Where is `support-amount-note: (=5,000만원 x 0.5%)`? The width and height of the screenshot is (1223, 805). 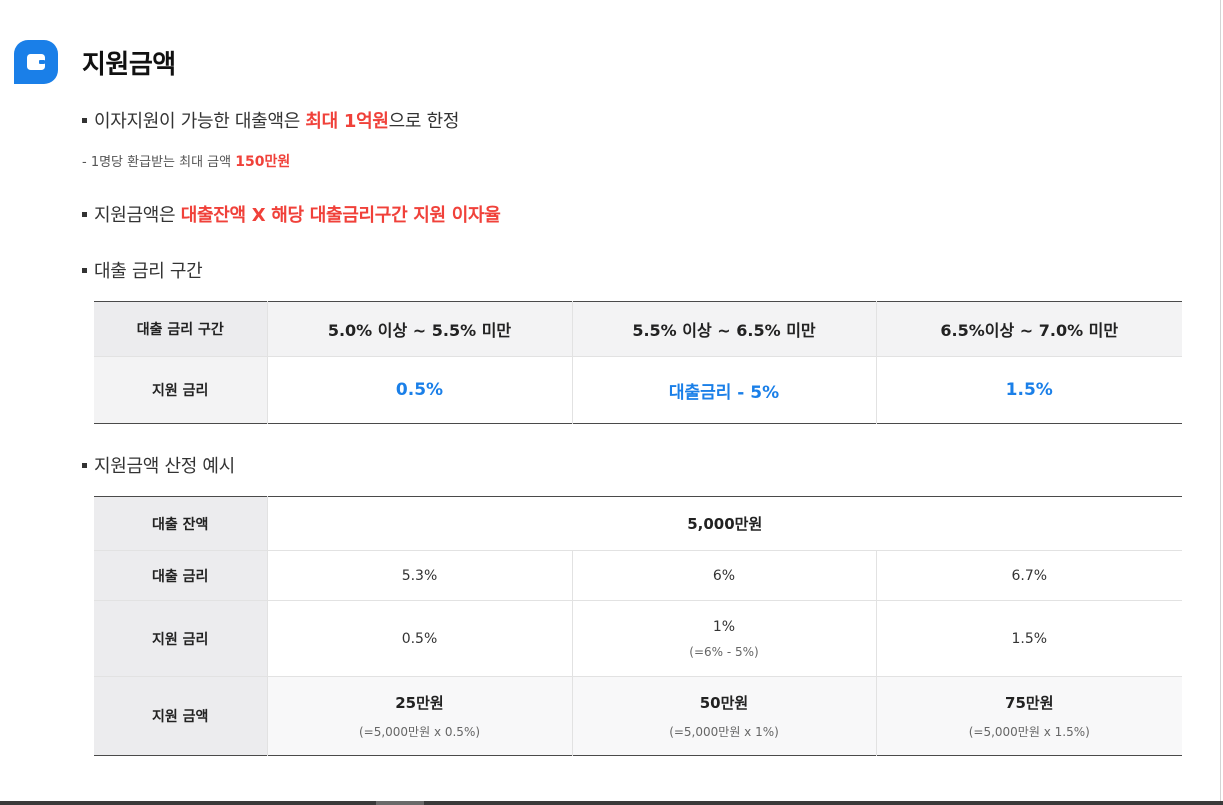
support-amount-note: (=5,000만원 x 0.5%) is located at coordinates (419, 732).